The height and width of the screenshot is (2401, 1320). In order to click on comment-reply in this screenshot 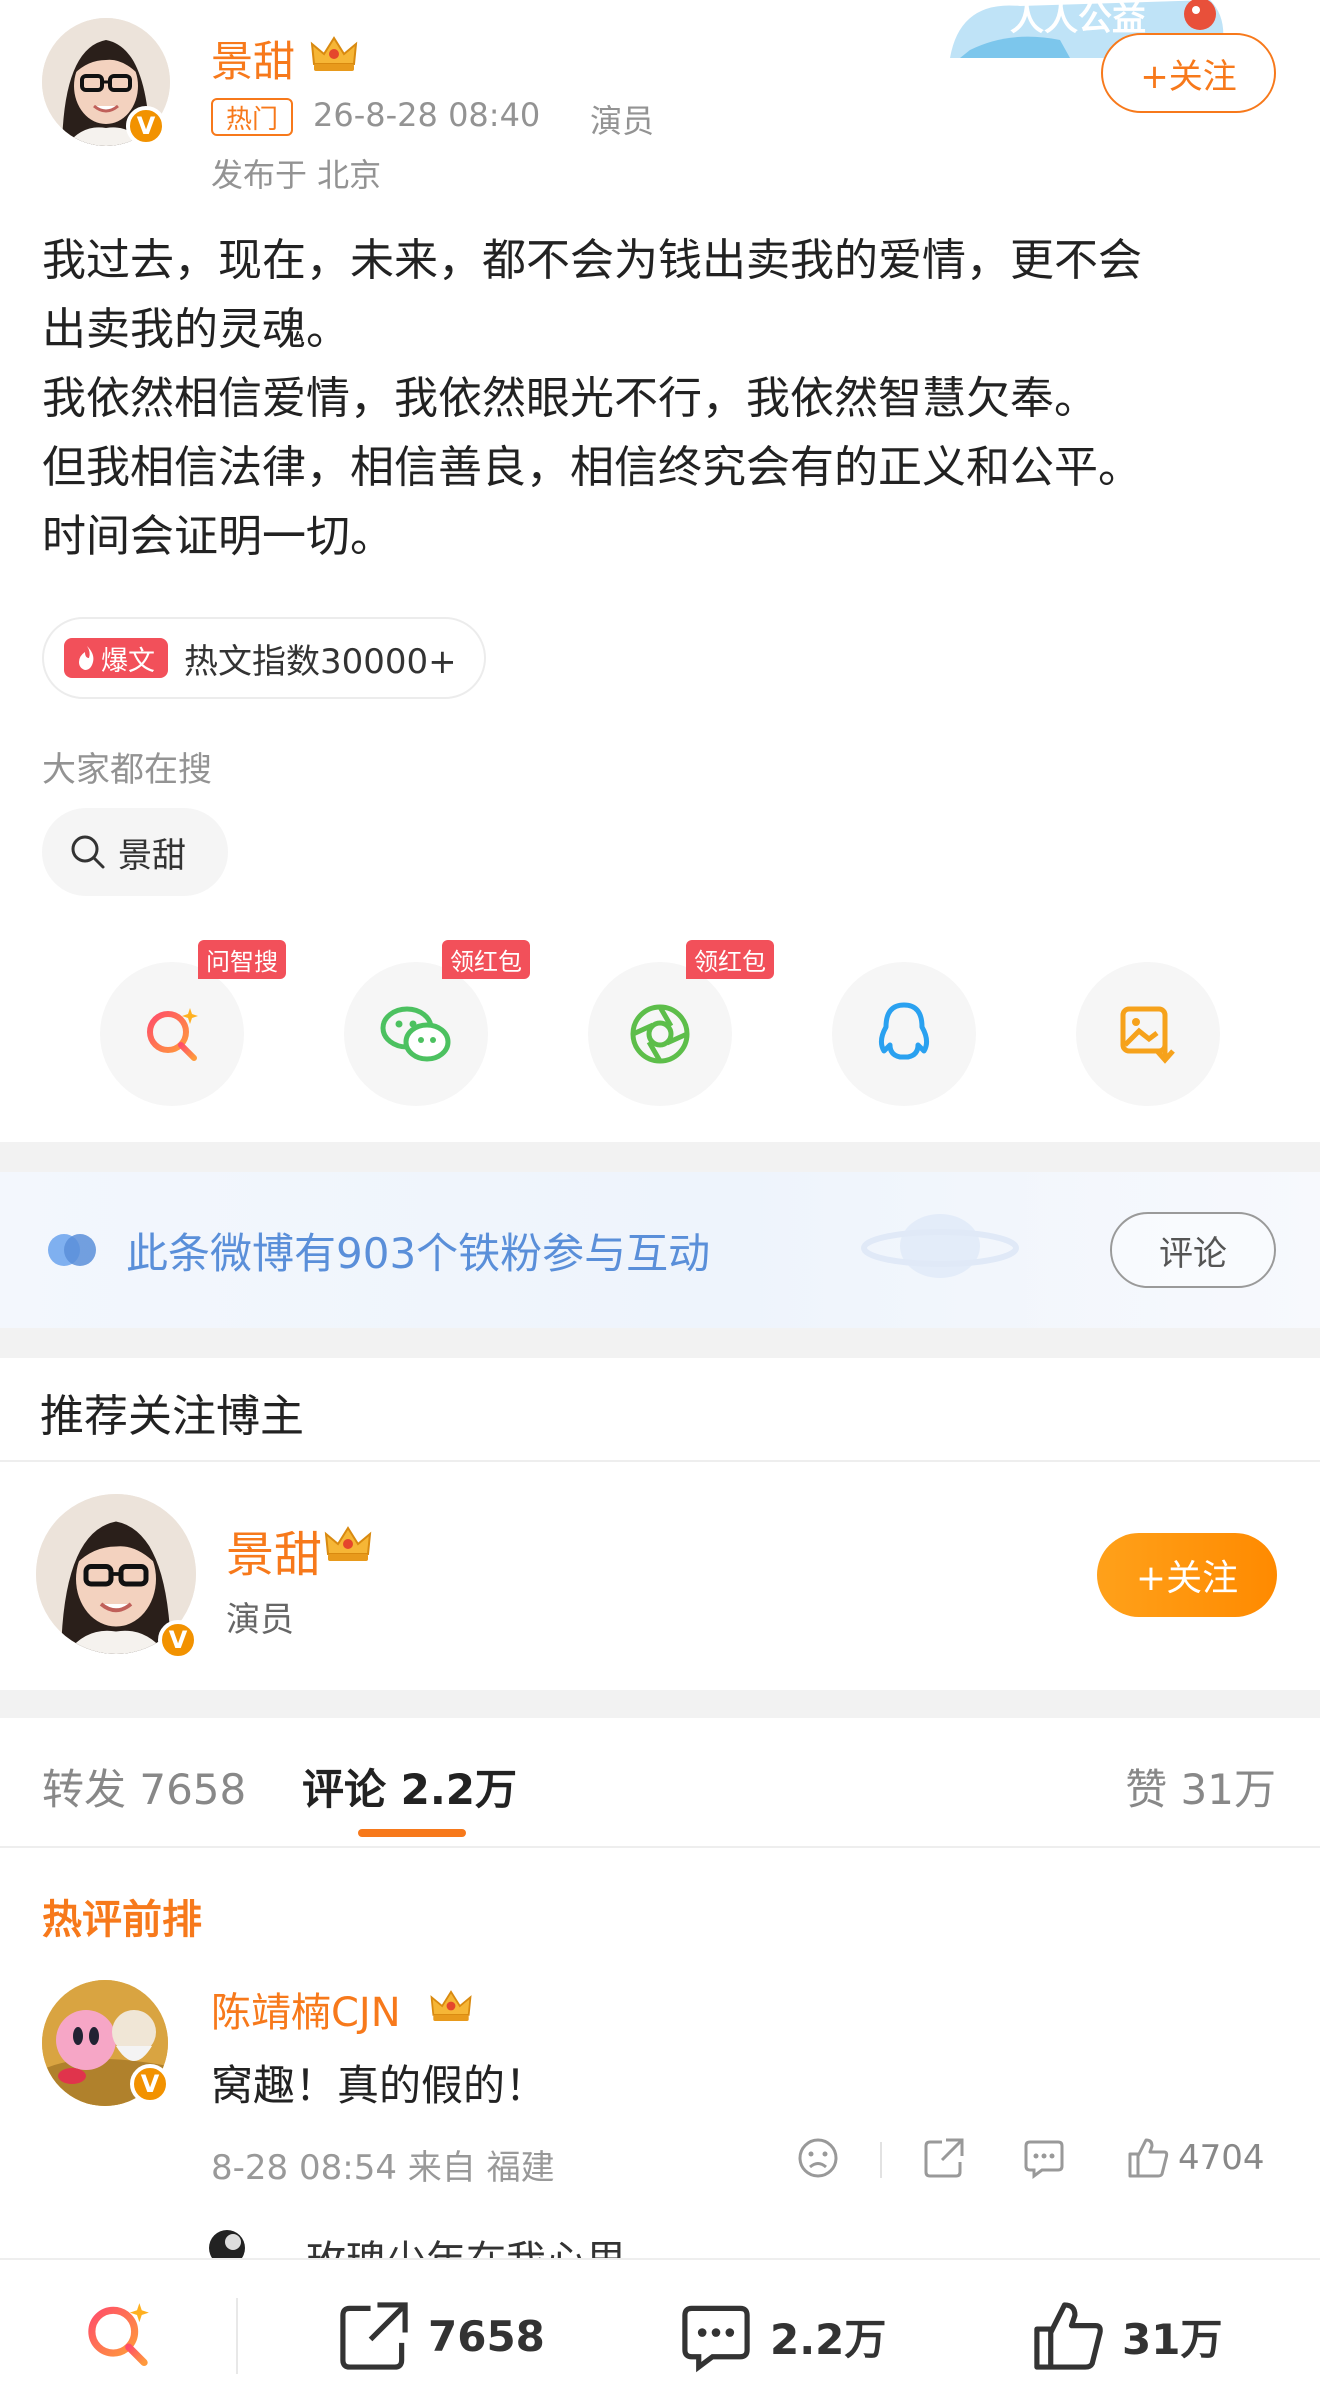, I will do `click(1044, 2158)`.